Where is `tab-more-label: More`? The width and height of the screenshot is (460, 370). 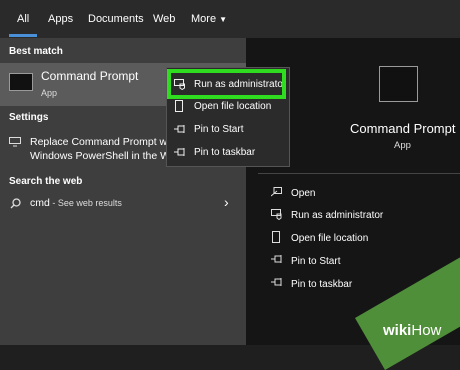 tab-more-label: More is located at coordinates (204, 19).